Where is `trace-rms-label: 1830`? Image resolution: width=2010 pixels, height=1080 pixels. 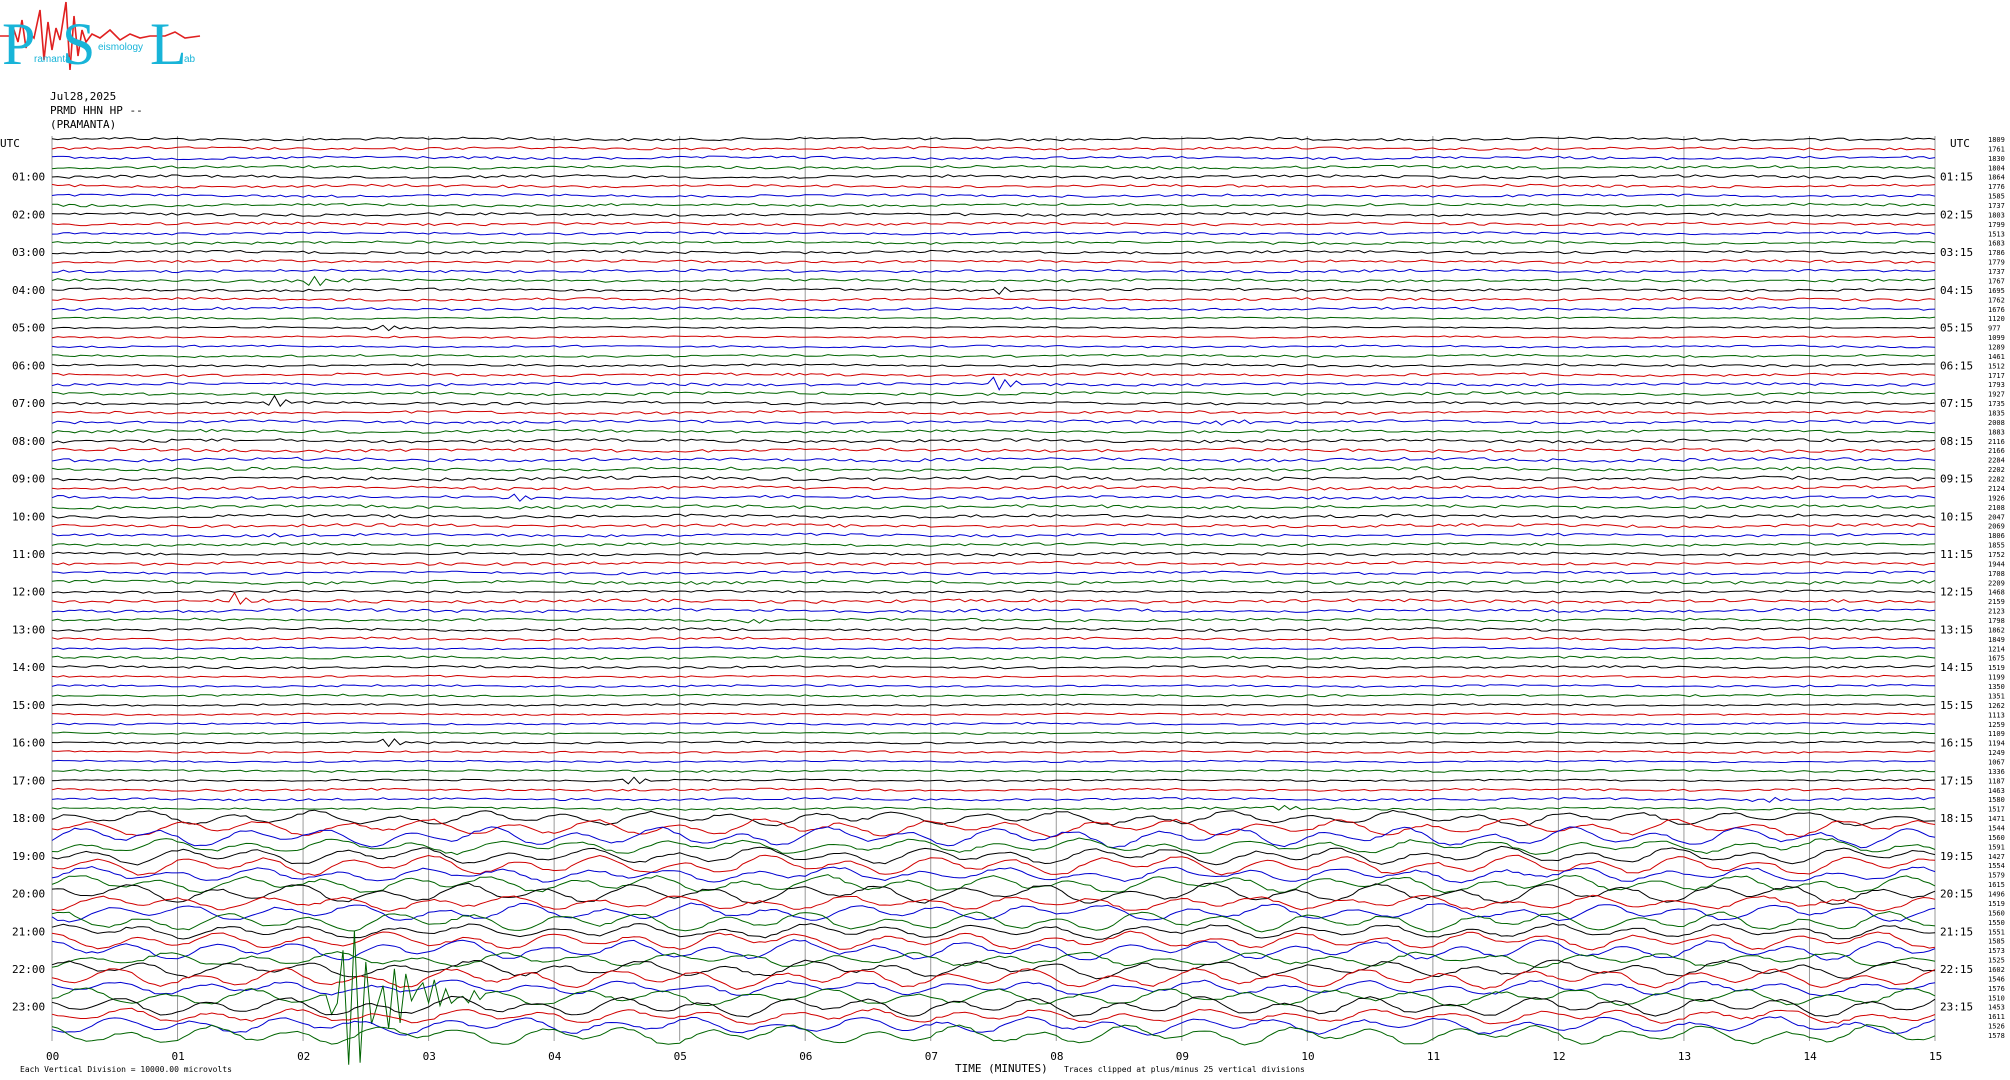 trace-rms-label: 1830 is located at coordinates (1996, 159).